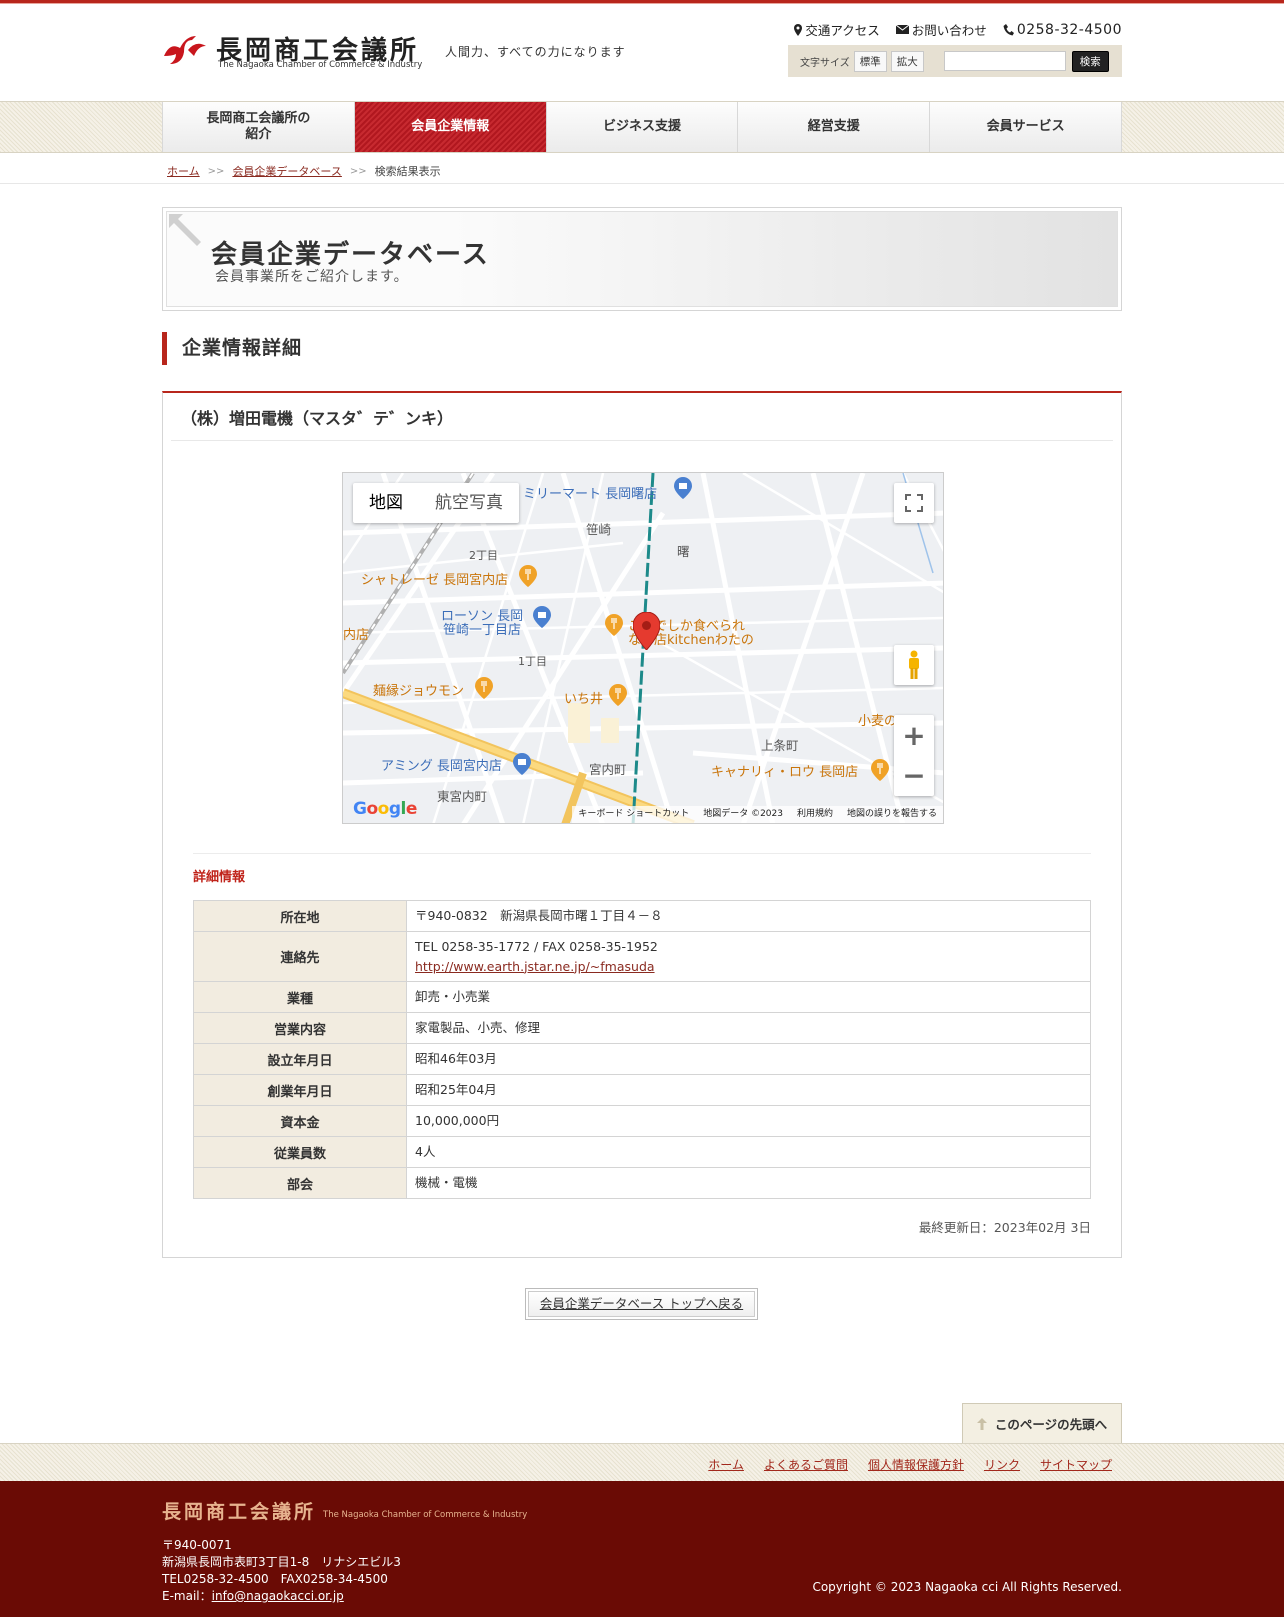 The image size is (1284, 1617). What do you see at coordinates (780, 745) in the screenshot?
I see `map-label: 上条町` at bounding box center [780, 745].